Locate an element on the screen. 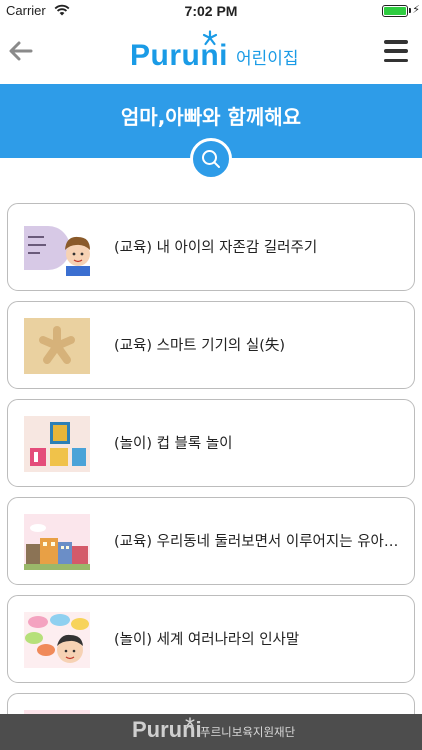  list-item: (놀이) 세계 여러나라의 인사말 is located at coordinates (211, 639).